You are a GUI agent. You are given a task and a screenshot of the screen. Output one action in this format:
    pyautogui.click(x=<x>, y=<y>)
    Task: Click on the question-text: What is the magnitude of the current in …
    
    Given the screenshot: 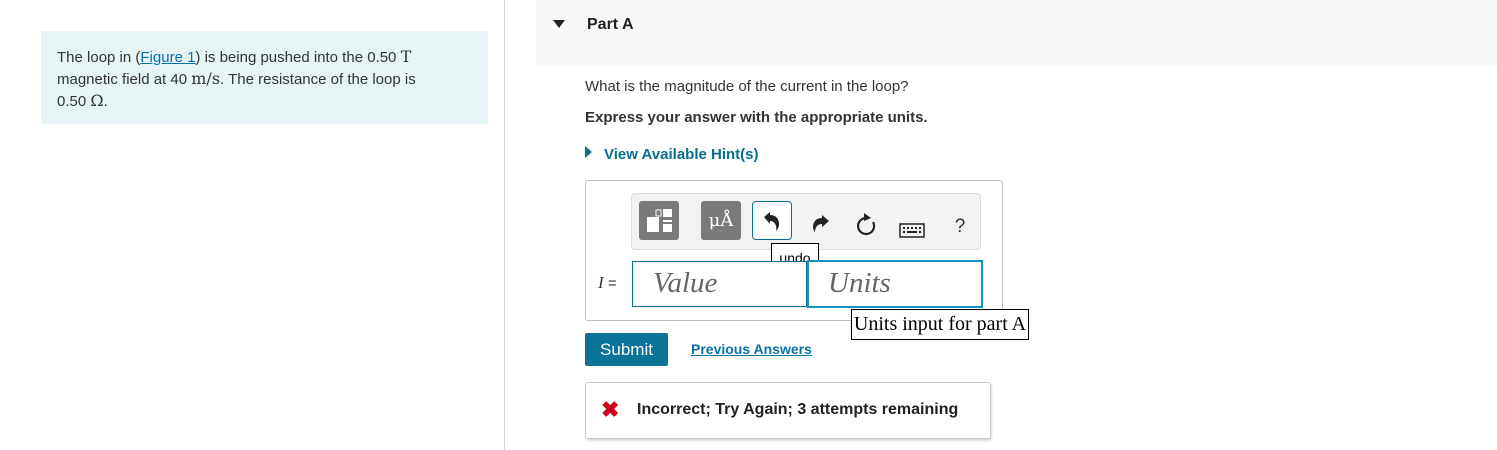 What is the action you would take?
    pyautogui.click(x=747, y=86)
    